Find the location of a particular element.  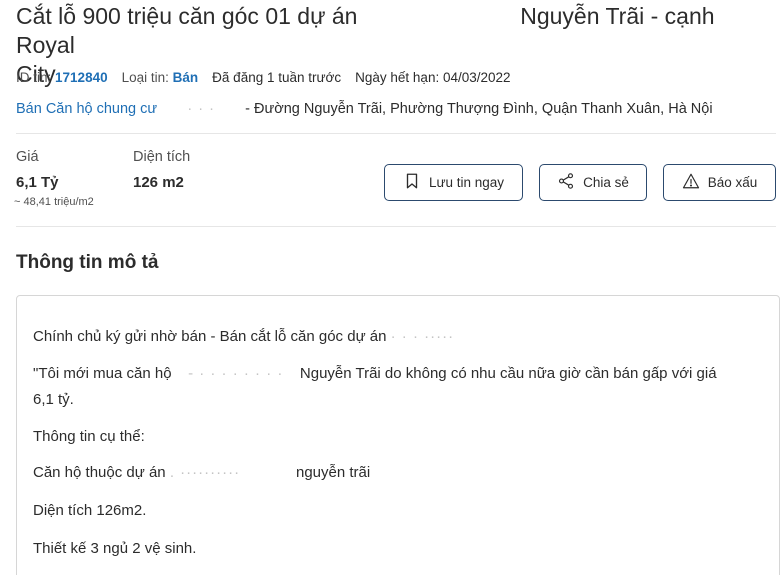

description-text: "Tôi mới mua căn hộ is located at coordinates (102, 373).